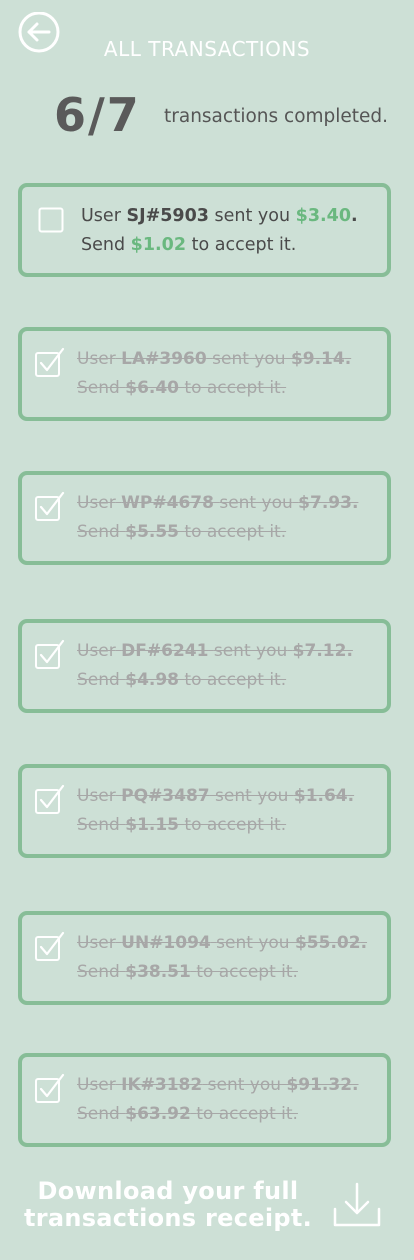  I want to click on download-icon, so click(357, 1205).